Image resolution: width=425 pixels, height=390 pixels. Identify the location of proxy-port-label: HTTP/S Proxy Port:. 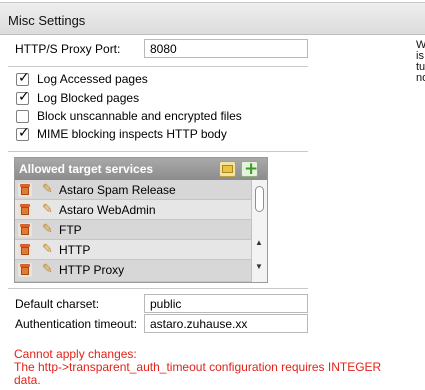
(68, 49).